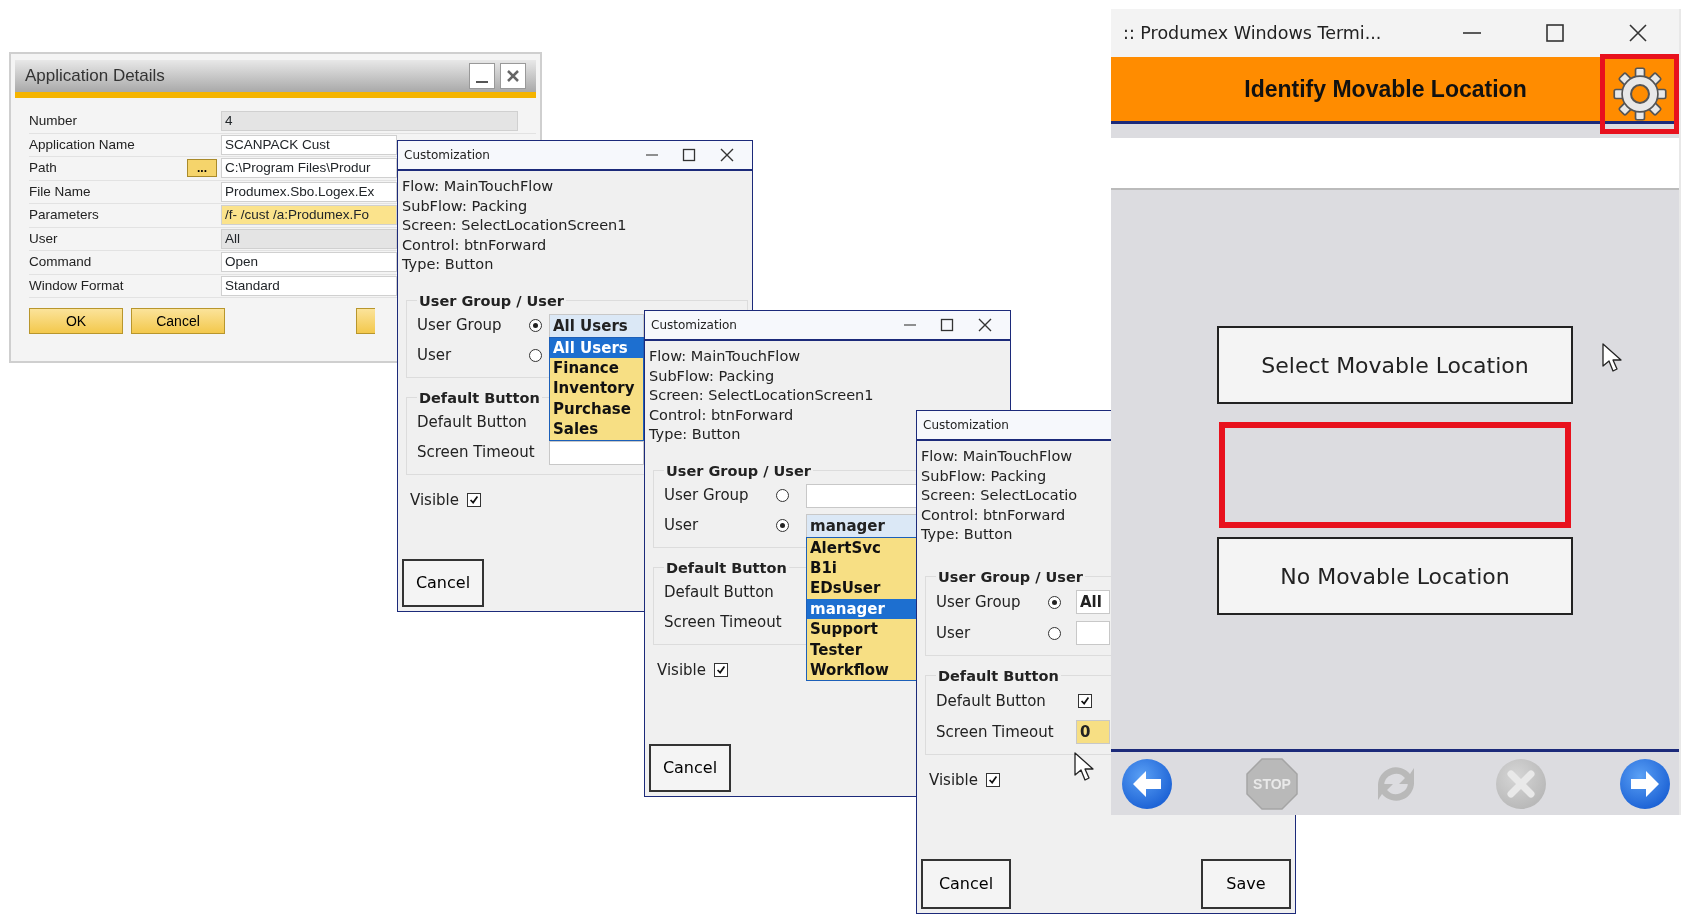 The image size is (1693, 916). What do you see at coordinates (60, 262) in the screenshot?
I see `field-label: Command` at bounding box center [60, 262].